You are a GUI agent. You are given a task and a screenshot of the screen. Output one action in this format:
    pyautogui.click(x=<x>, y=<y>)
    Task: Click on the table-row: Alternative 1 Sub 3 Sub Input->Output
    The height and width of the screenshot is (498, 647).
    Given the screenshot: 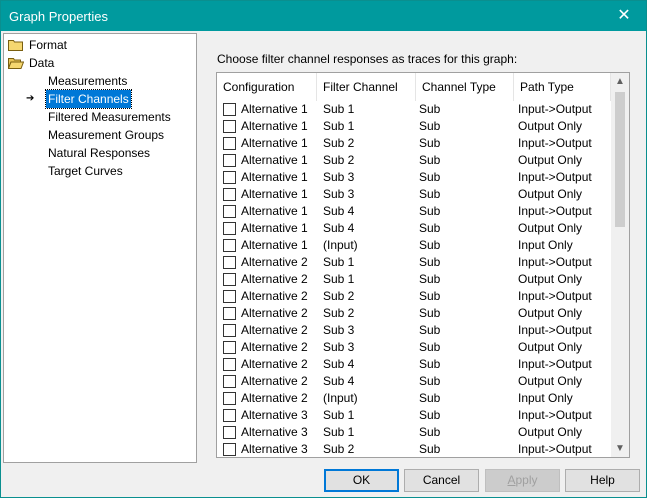 What is the action you would take?
    pyautogui.click(x=414, y=177)
    